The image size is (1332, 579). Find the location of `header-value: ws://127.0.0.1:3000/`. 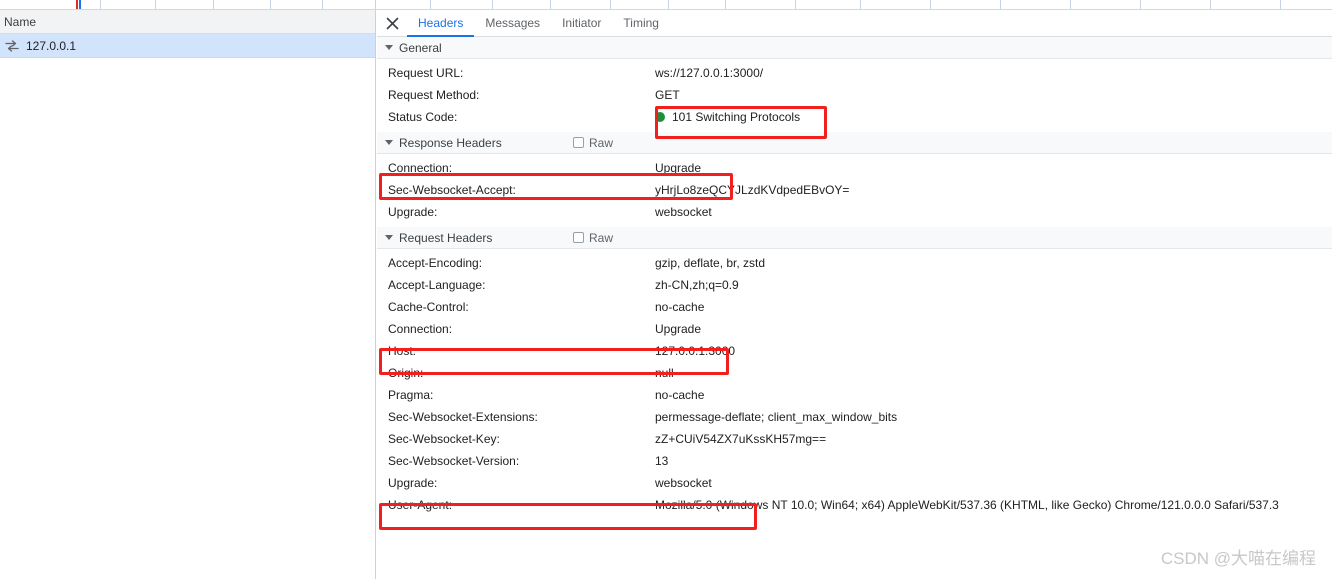

header-value: ws://127.0.0.1:3000/ is located at coordinates (709, 73).